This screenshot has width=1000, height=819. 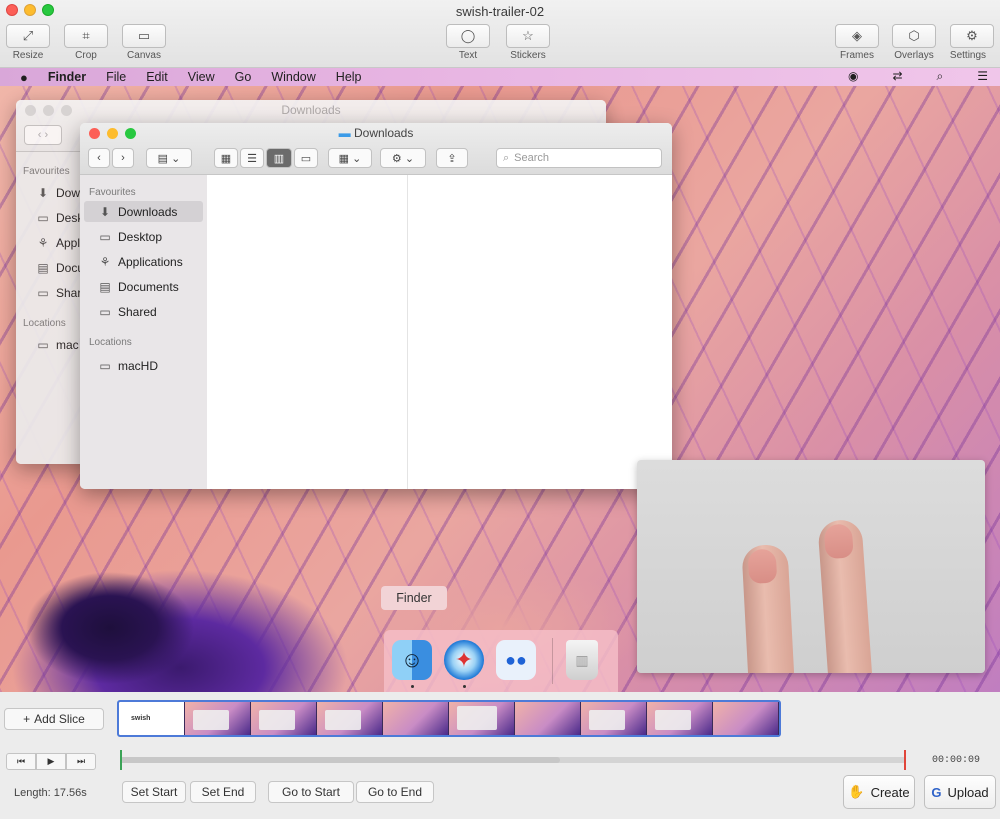 What do you see at coordinates (24, 77) in the screenshot?
I see `apple-icon: ●` at bounding box center [24, 77].